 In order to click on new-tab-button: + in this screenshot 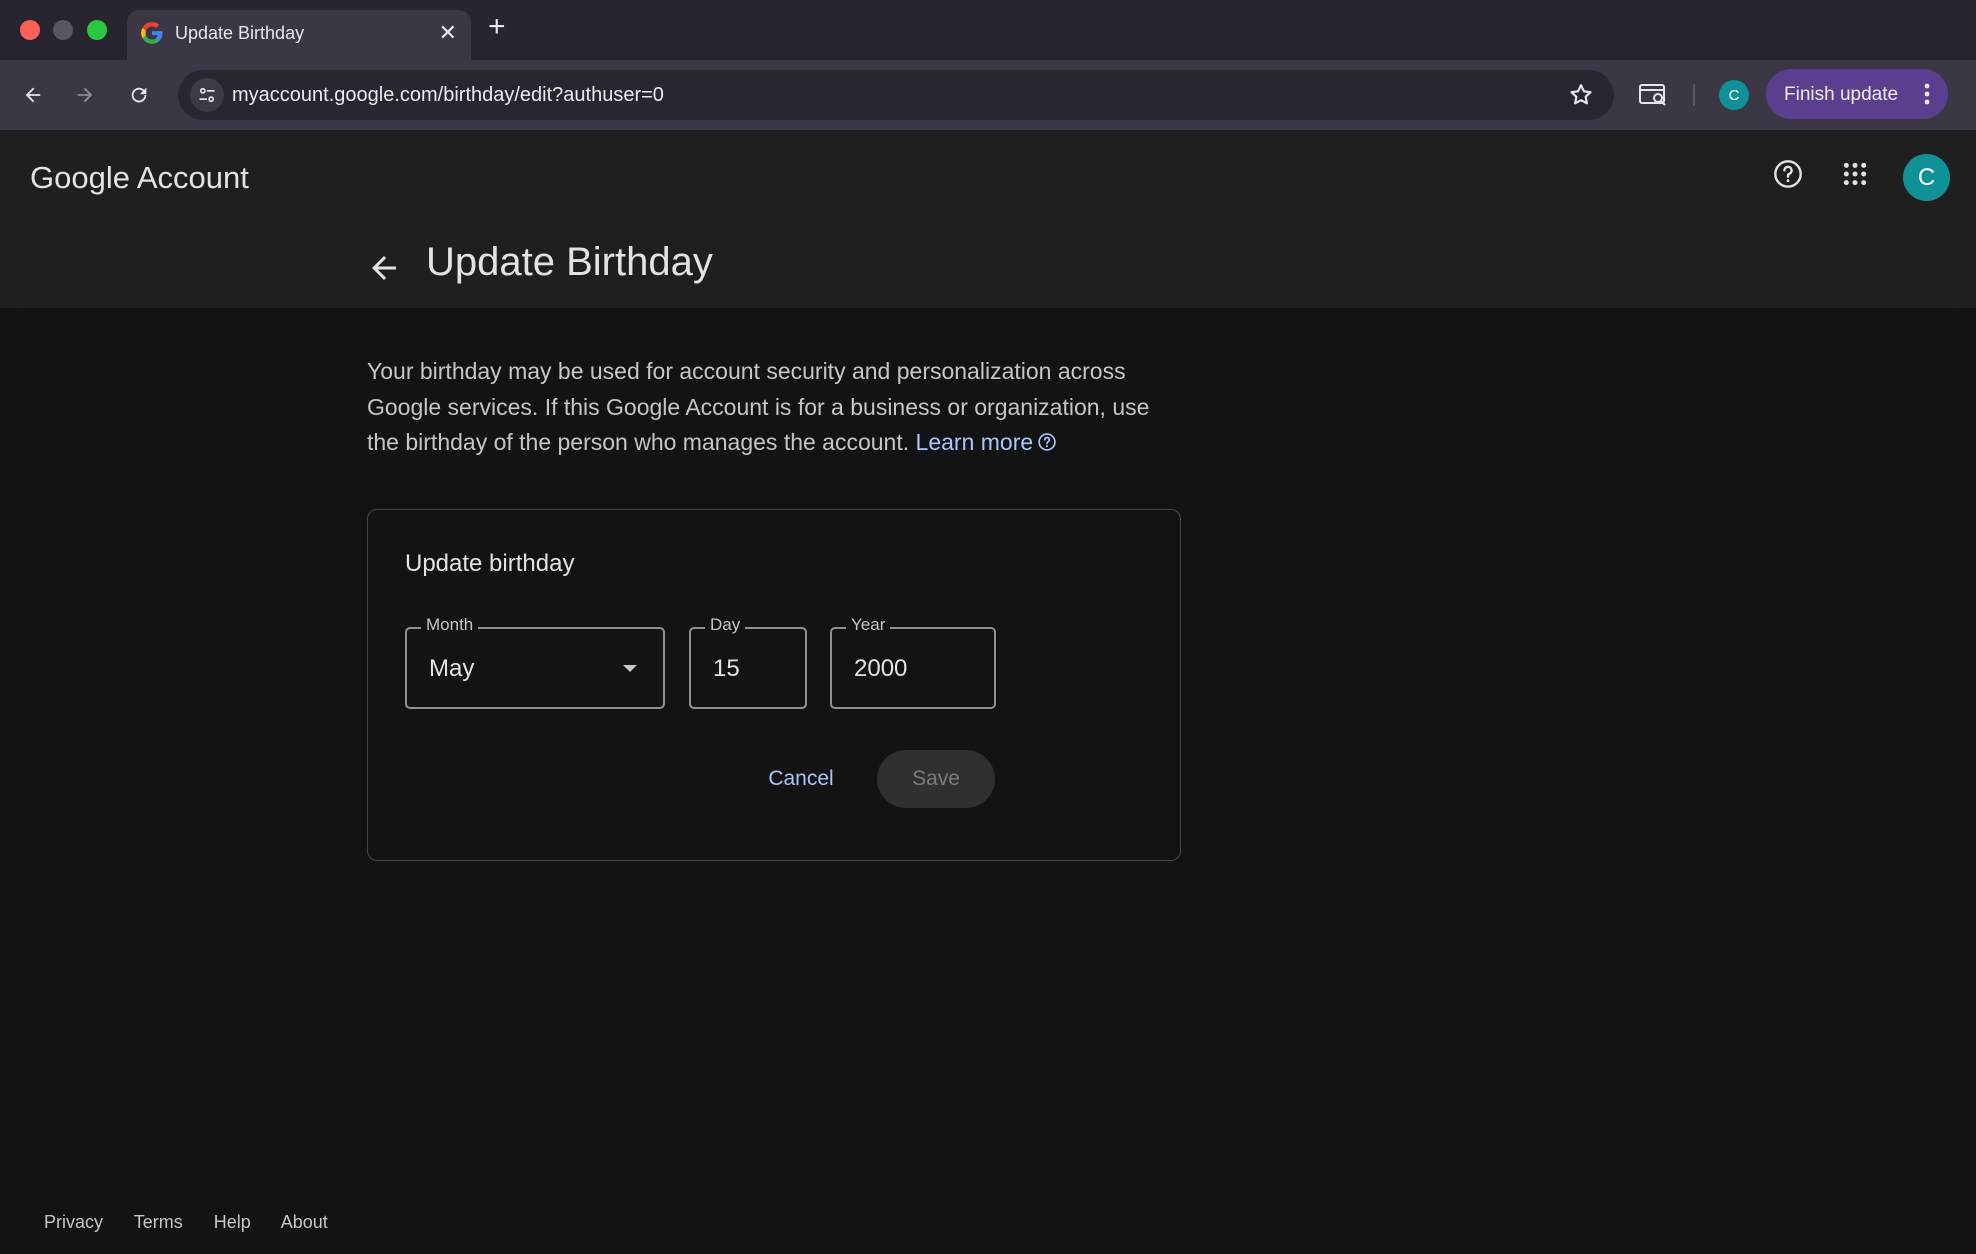, I will do `click(497, 27)`.